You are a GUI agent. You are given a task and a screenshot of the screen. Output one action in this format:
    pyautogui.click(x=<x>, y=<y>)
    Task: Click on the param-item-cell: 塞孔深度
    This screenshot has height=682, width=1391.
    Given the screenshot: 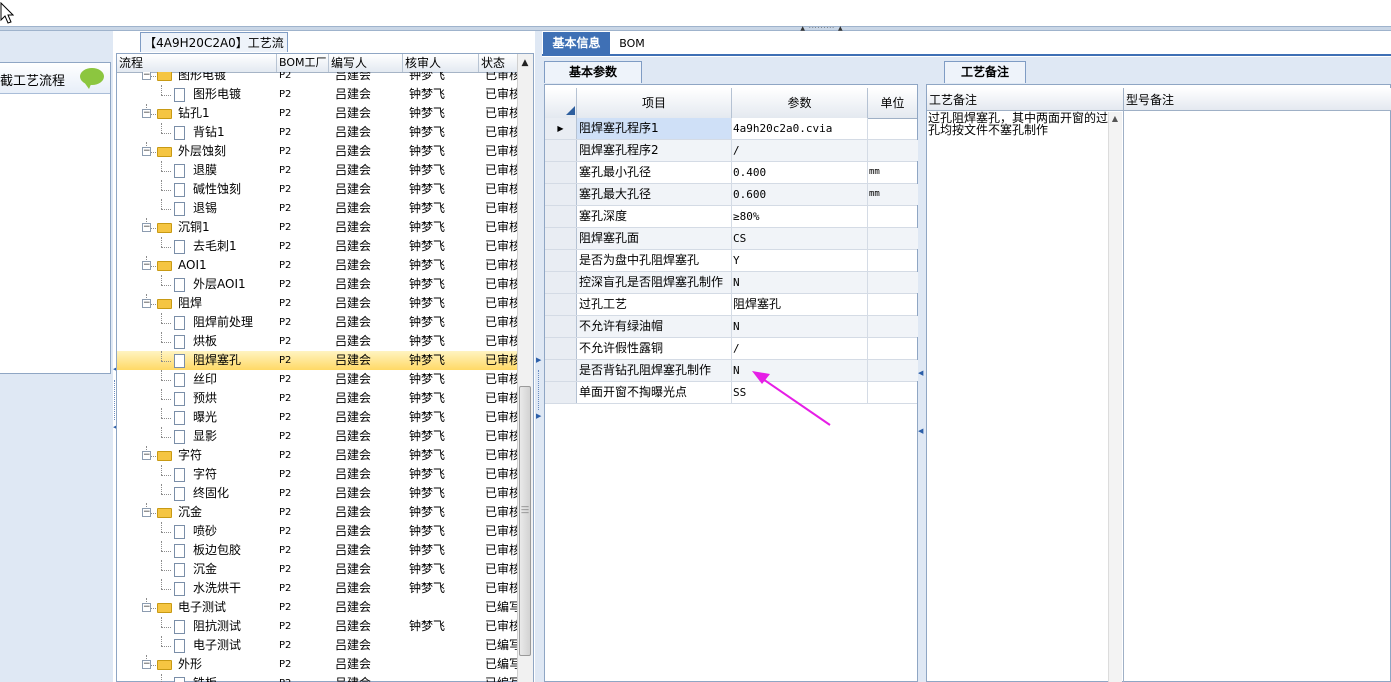 What is the action you would take?
    pyautogui.click(x=654, y=216)
    